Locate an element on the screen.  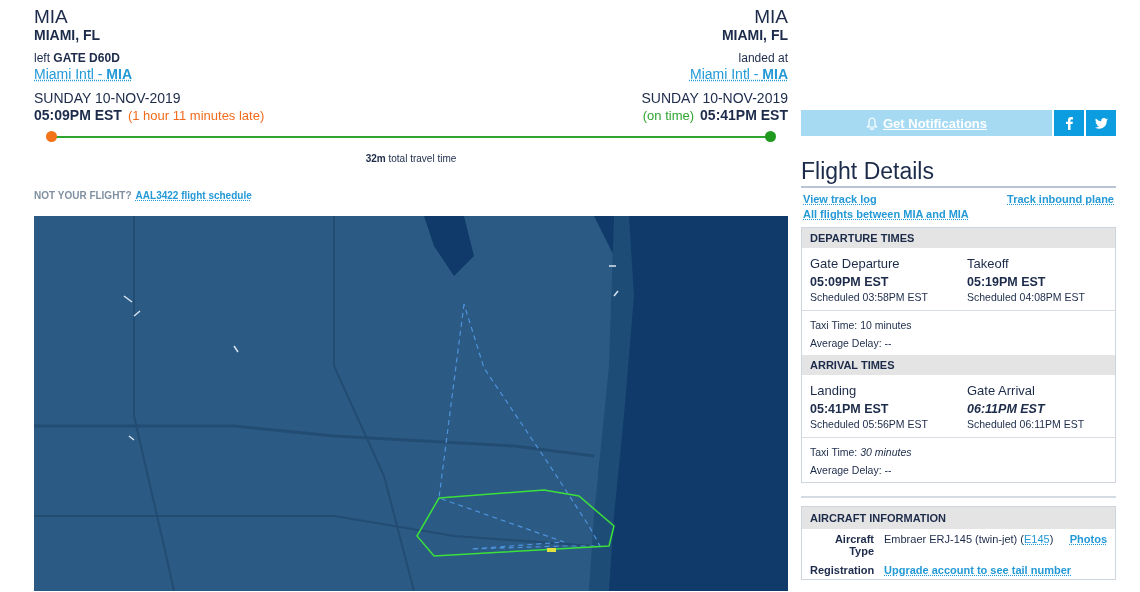
photos-link: Photos is located at coordinates (1088, 539).